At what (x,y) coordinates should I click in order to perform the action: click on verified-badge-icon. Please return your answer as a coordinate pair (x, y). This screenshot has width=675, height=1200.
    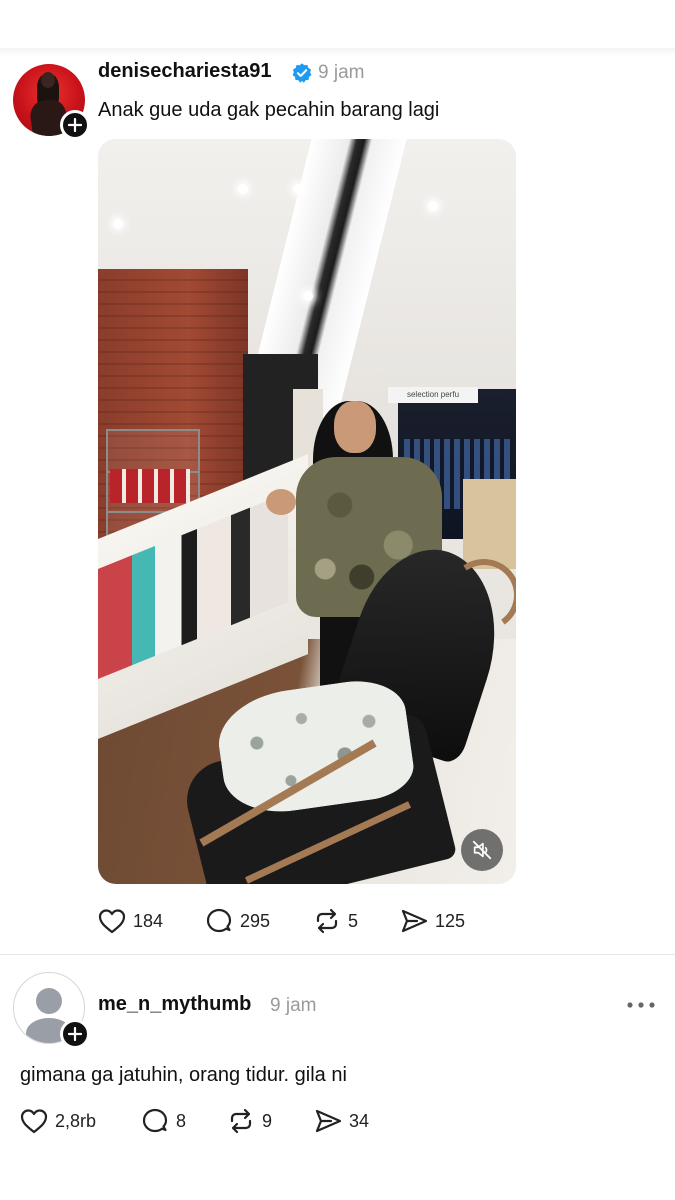
    Looking at the image, I should click on (302, 73).